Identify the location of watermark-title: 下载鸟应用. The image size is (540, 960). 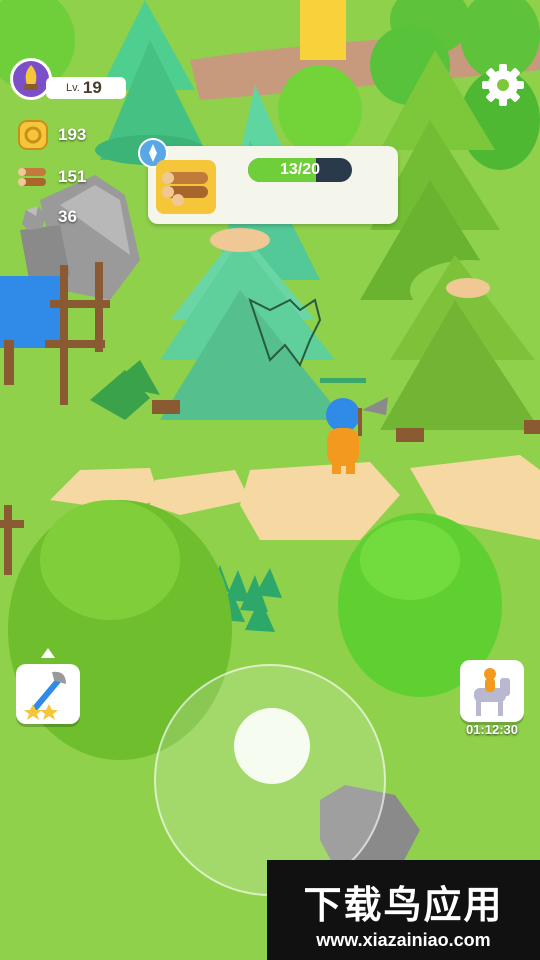
(403, 906).